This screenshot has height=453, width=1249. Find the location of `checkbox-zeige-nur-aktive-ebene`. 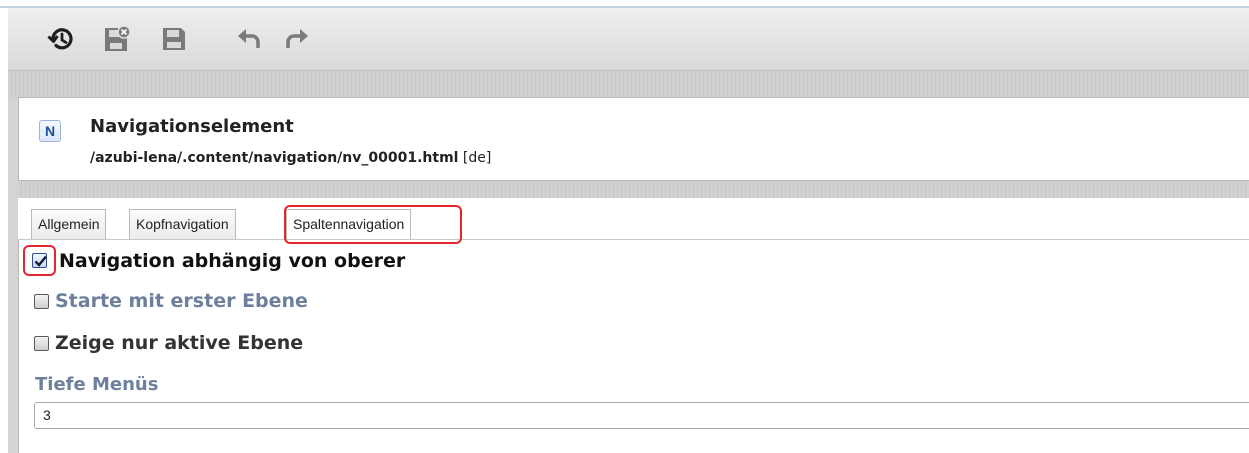

checkbox-zeige-nur-aktive-ebene is located at coordinates (41, 343).